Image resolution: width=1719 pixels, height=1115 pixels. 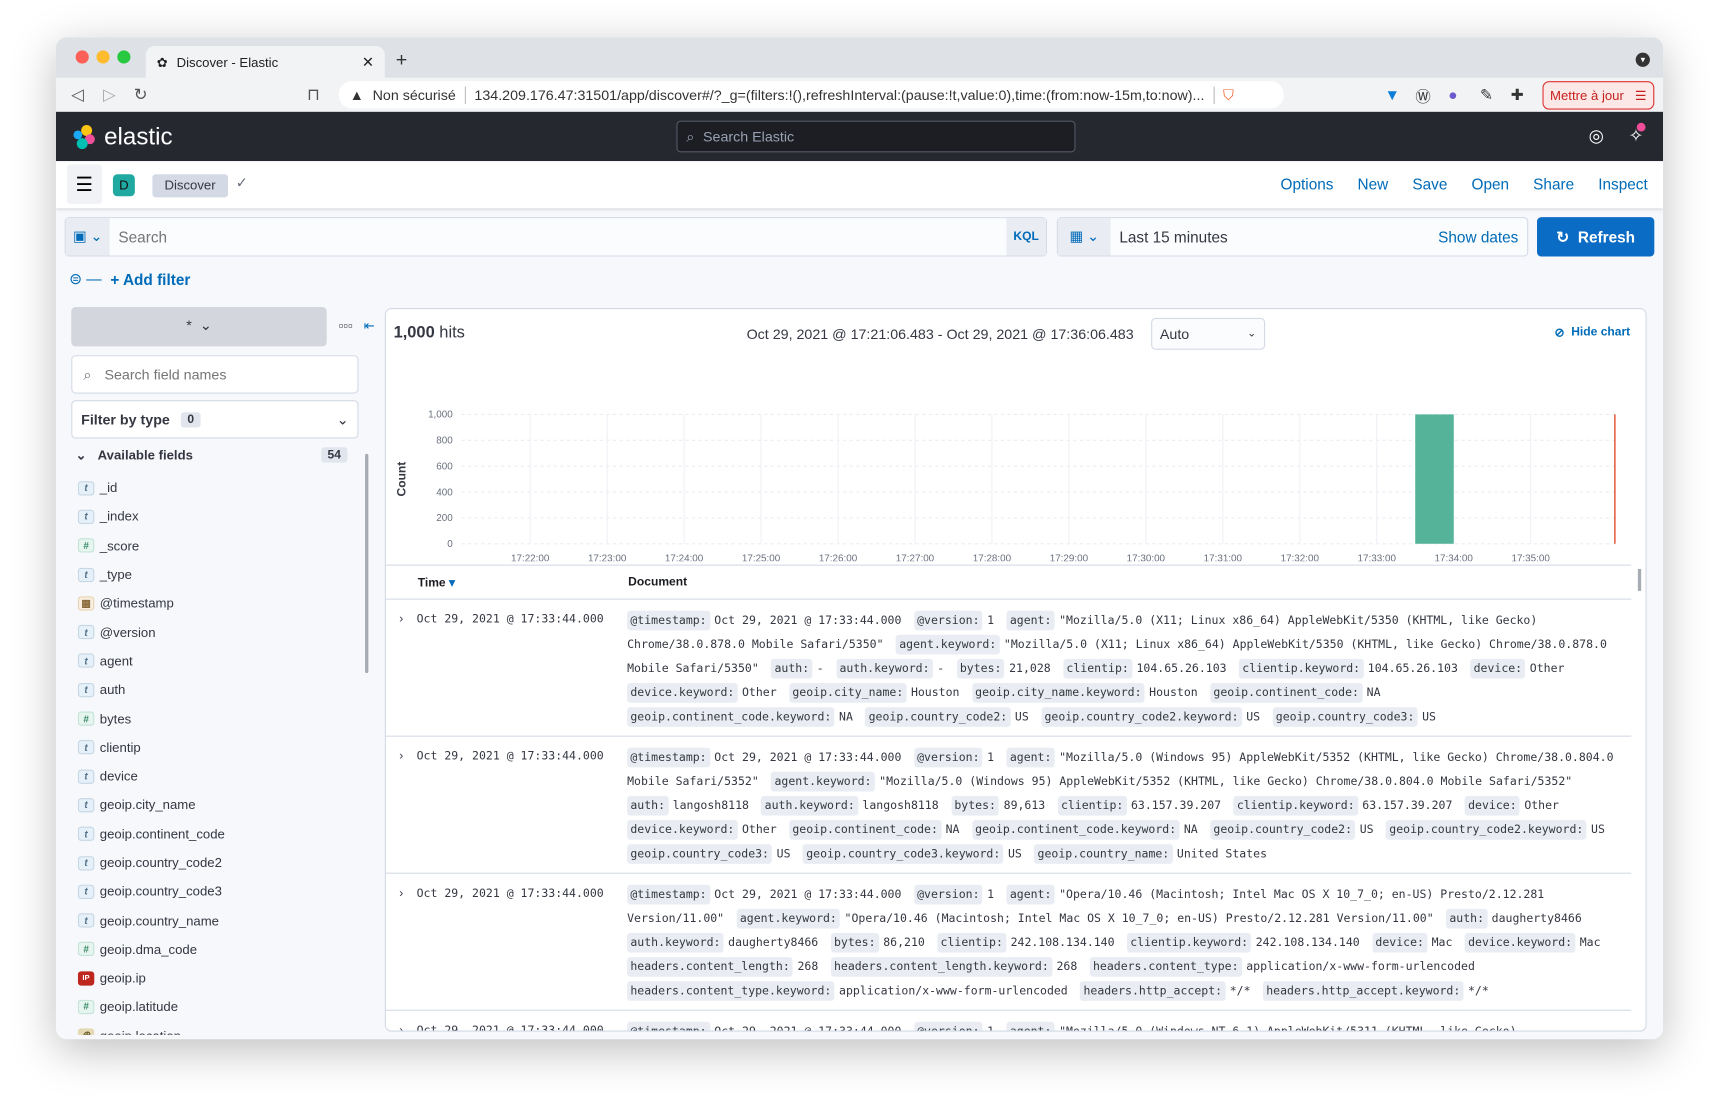 What do you see at coordinates (903, 854) in the screenshot?
I see `field-key: geoip.country_code3.keyword:` at bounding box center [903, 854].